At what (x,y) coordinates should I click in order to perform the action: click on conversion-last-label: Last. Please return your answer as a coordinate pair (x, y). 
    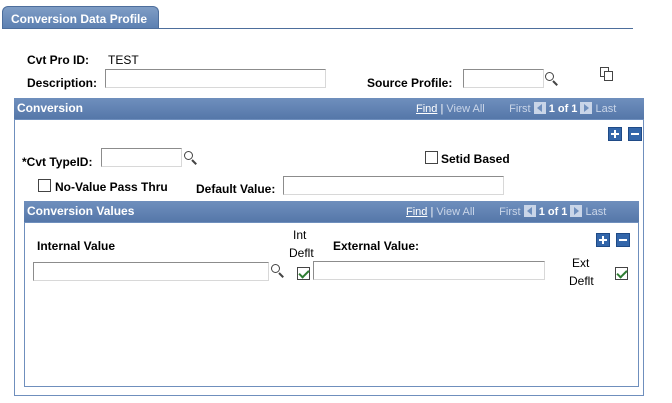
    Looking at the image, I should click on (606, 109).